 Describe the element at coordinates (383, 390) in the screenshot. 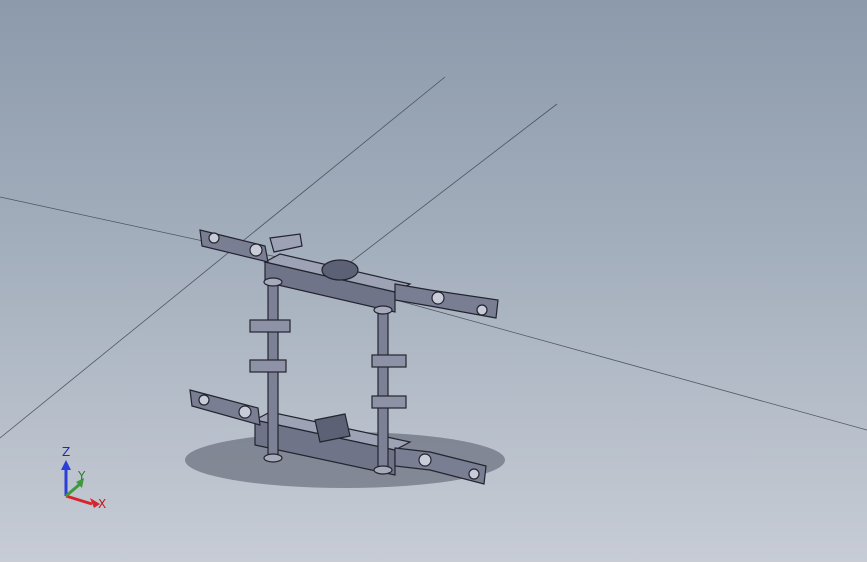

I see `right-longitudinal-tube` at that location.